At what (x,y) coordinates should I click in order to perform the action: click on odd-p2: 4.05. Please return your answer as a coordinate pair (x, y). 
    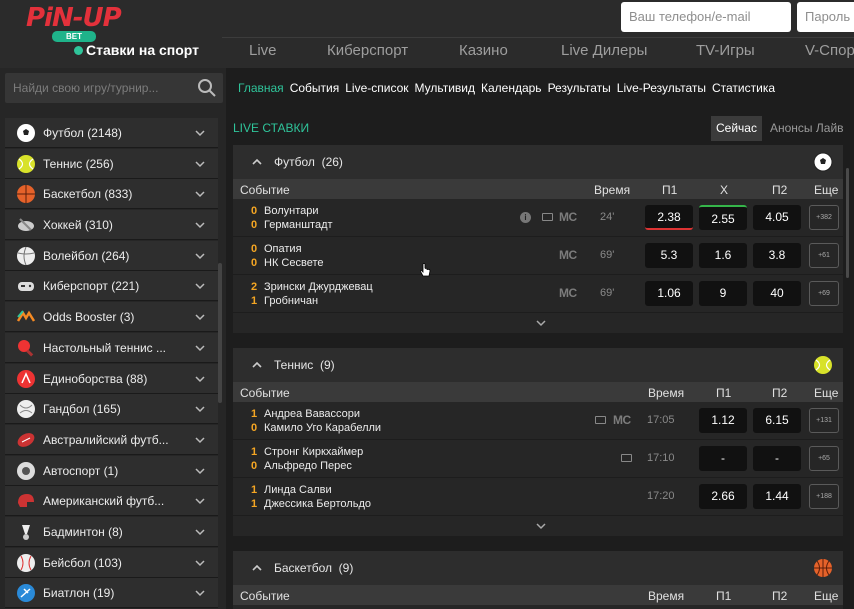
    Looking at the image, I should click on (777, 217).